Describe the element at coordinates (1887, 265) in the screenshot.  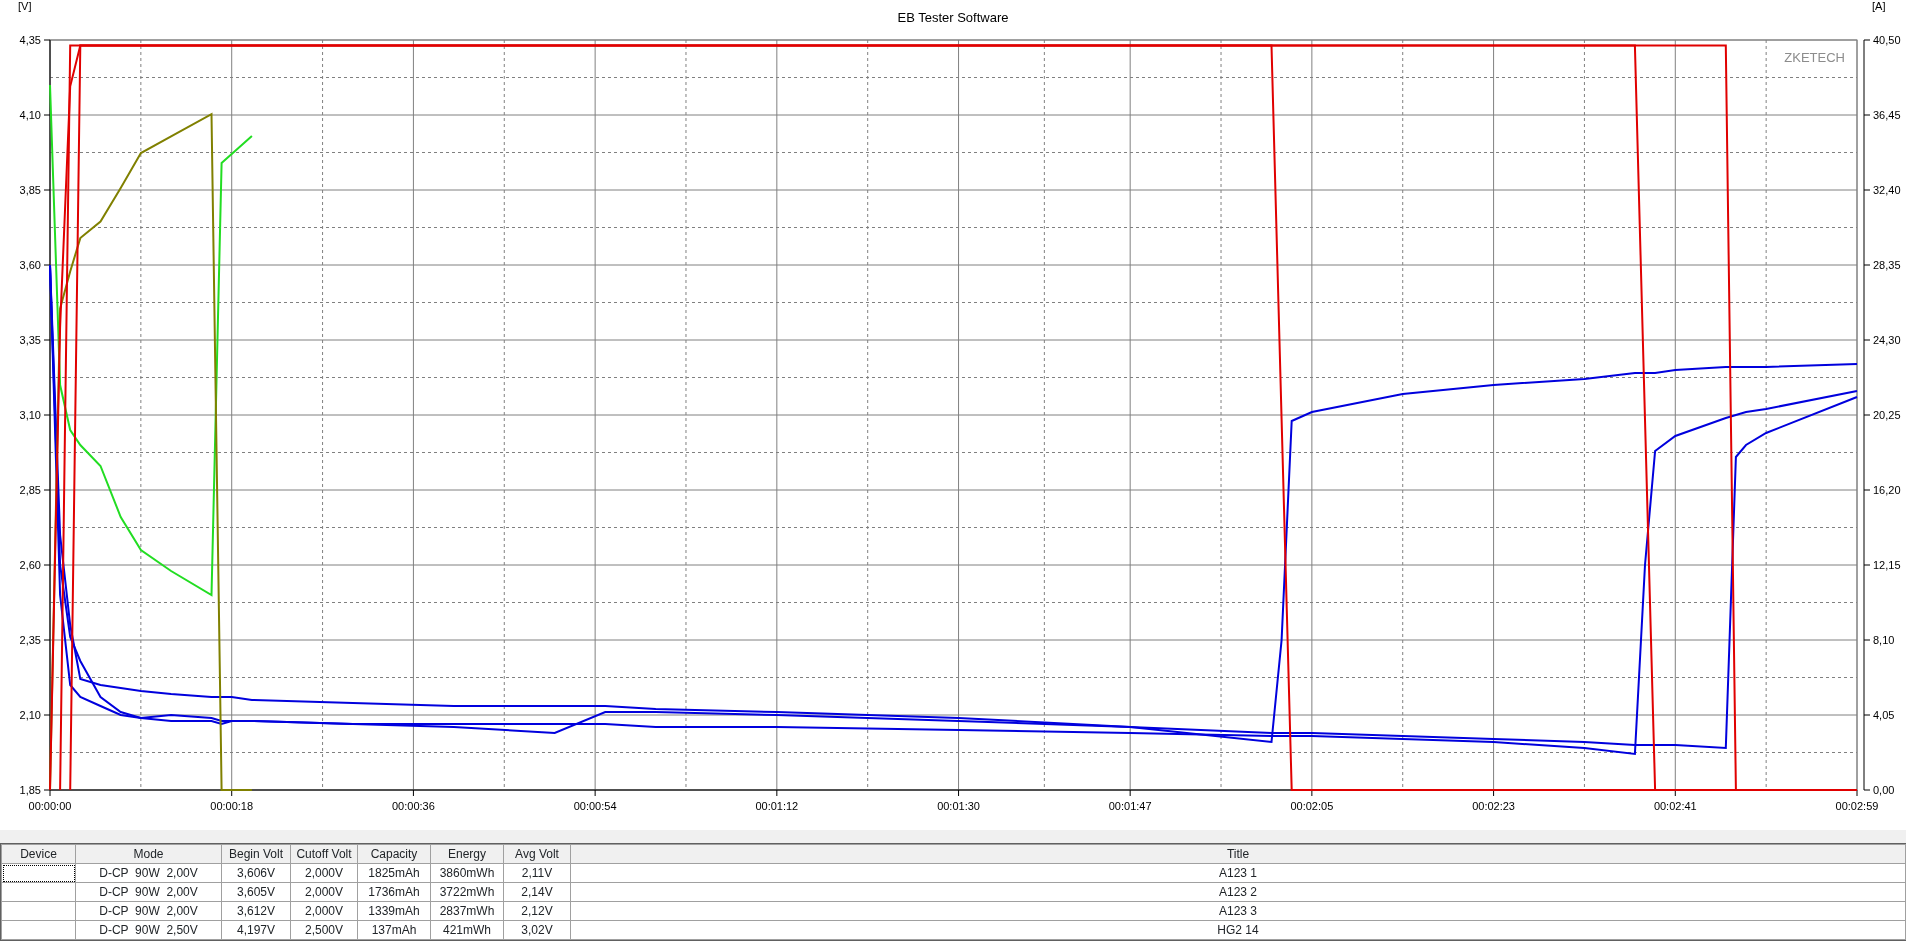
I see `axis-tick-label: 28,35` at that location.